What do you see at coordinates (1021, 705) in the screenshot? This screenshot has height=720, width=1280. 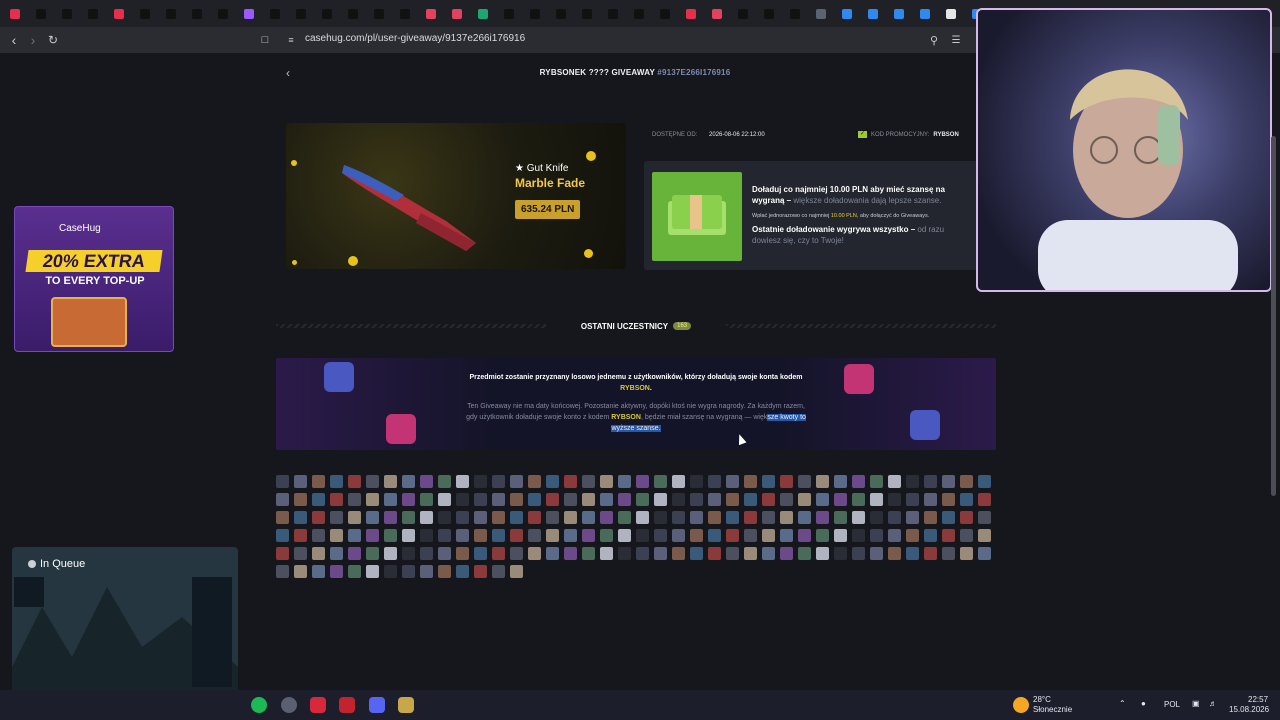 I see `weather-sun-icon` at bounding box center [1021, 705].